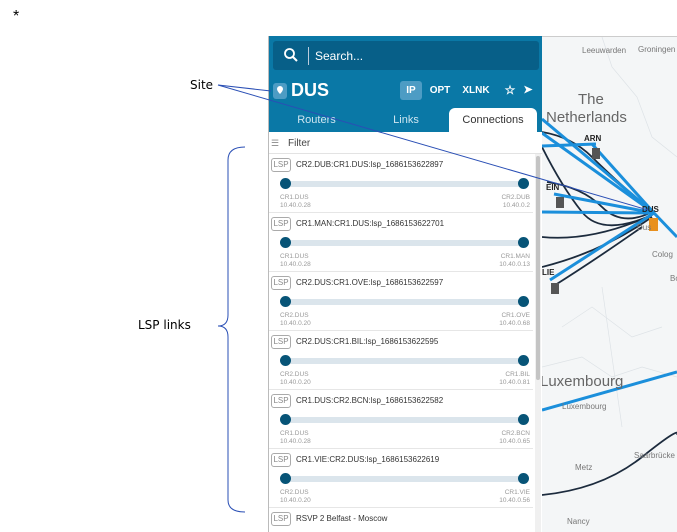 The width and height of the screenshot is (677, 532). Describe the element at coordinates (514, 441) in the screenshot. I see `endpoint-z-ip: 10.40.0.65` at that location.